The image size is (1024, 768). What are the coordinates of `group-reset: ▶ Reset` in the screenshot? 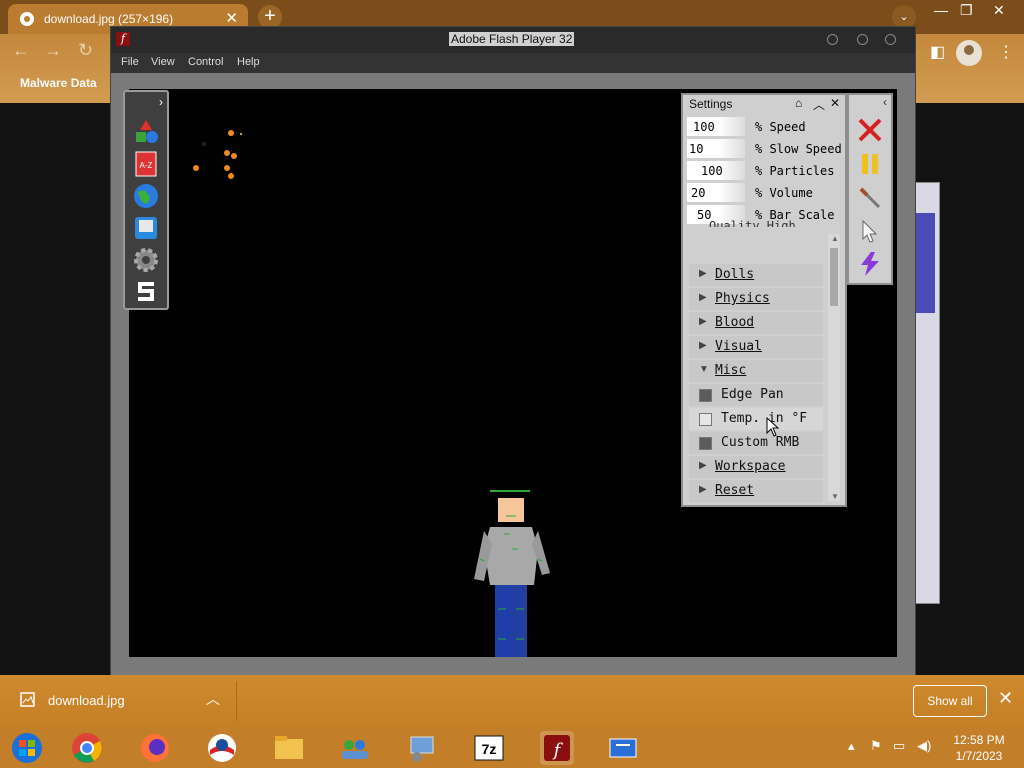 It's located at (756, 491).